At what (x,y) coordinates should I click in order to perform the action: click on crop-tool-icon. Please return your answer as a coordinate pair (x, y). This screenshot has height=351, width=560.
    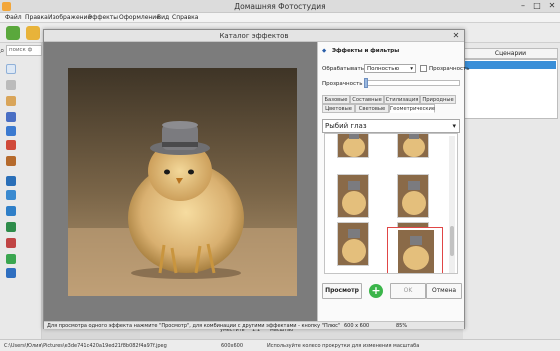
    Looking at the image, I should click on (11, 273).